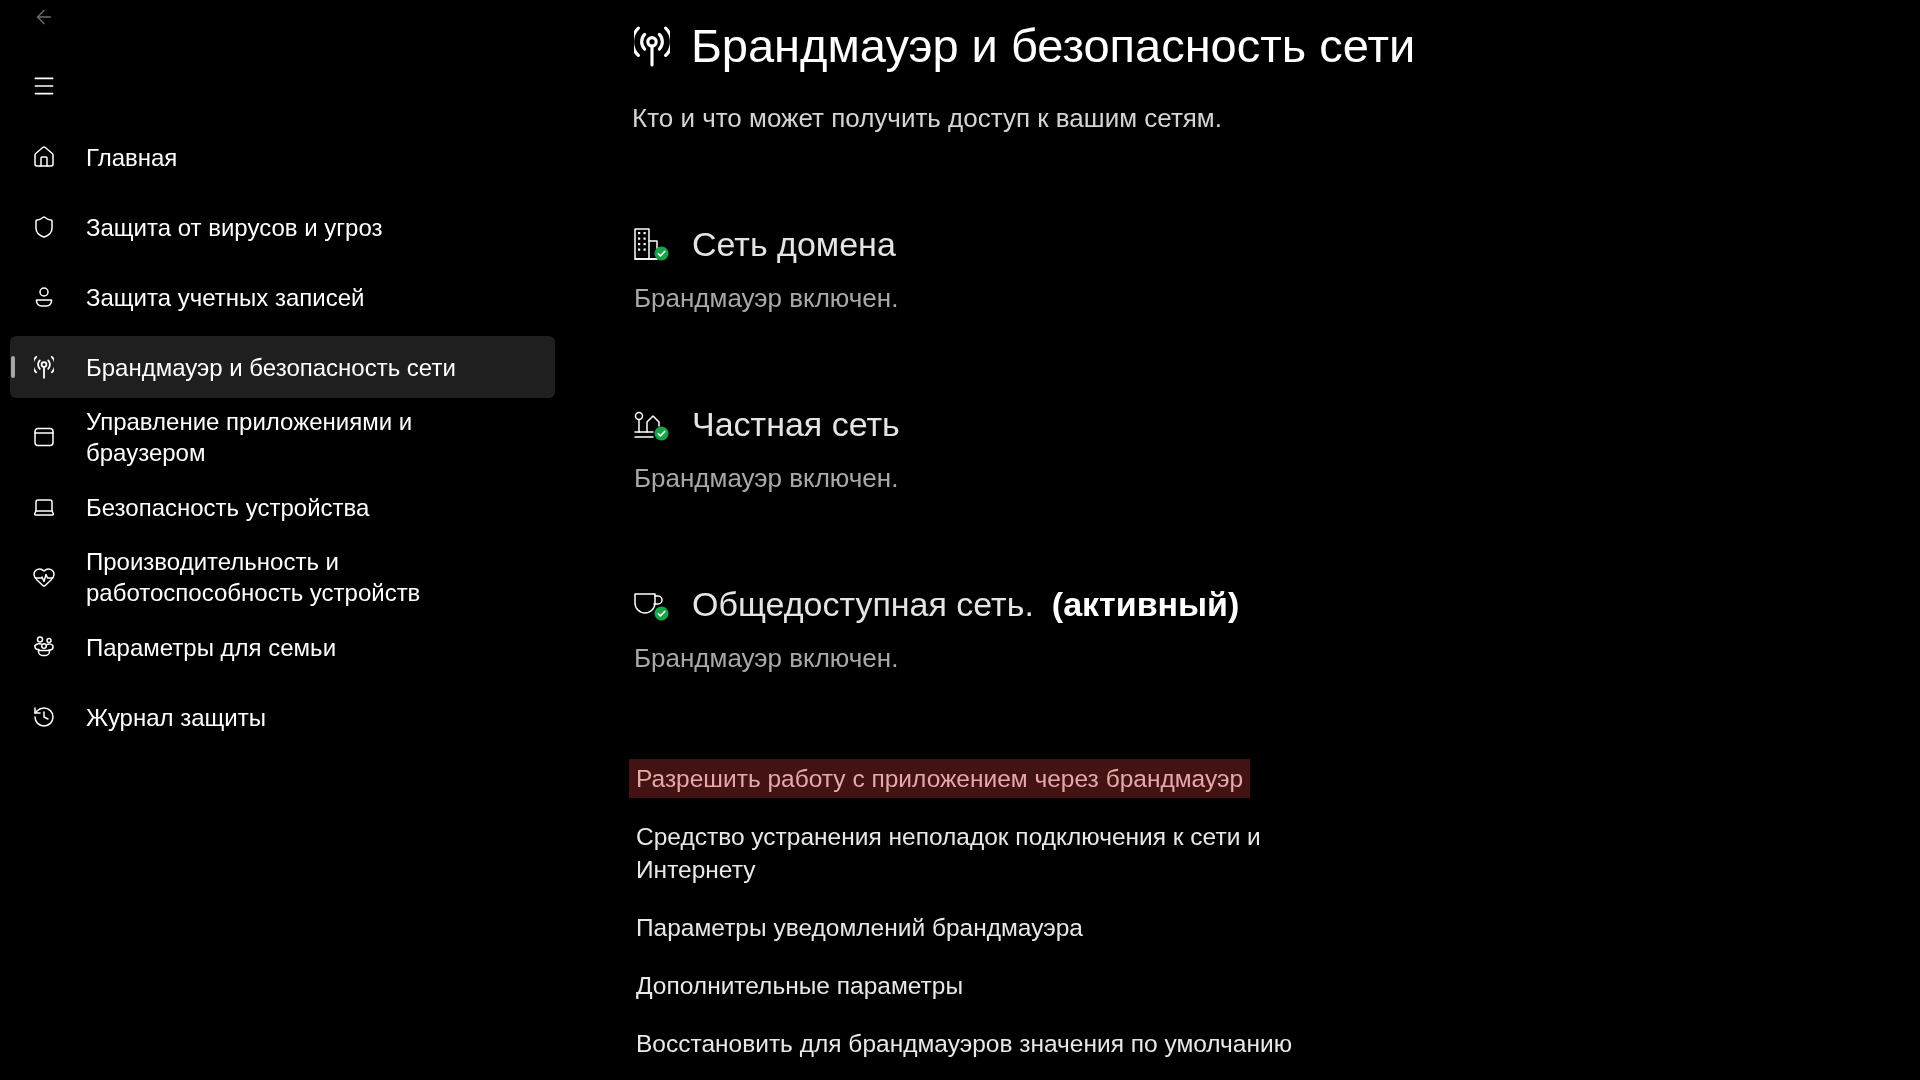 This screenshot has width=1920, height=1080. I want to click on link: Параметры уведомлений брандмауэра, so click(859, 927).